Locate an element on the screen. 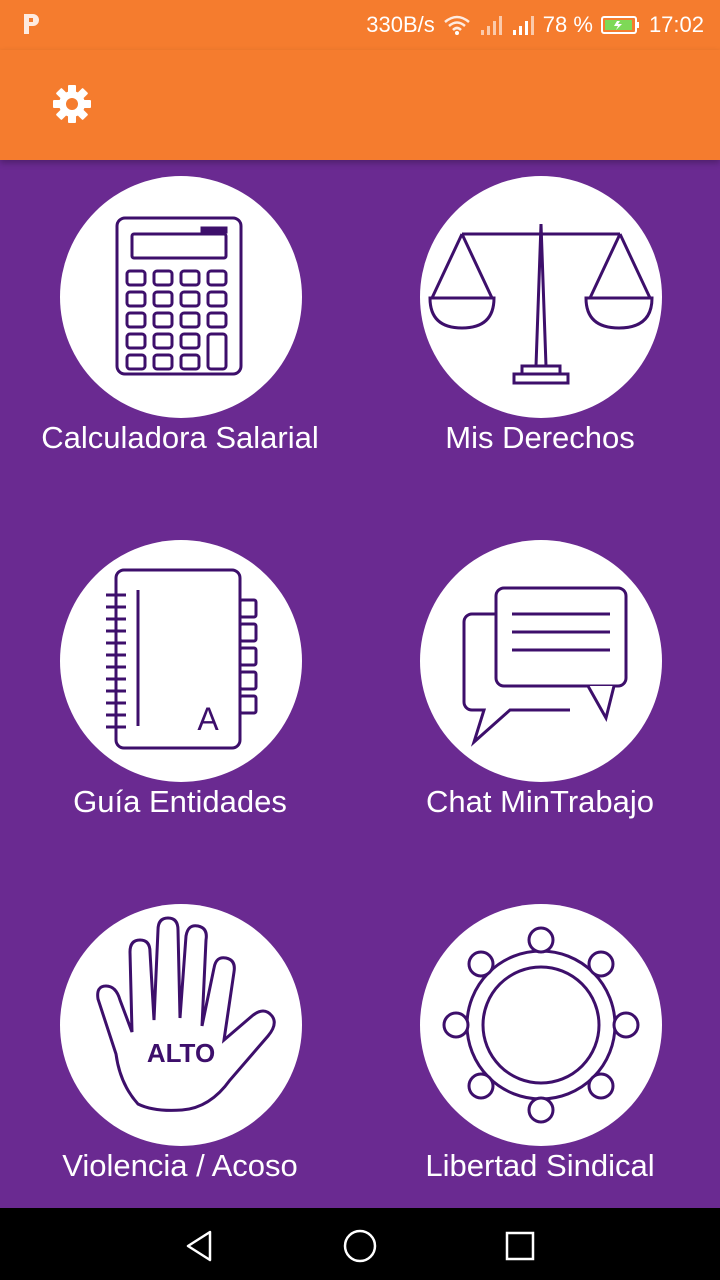  menu-item-libertad-sindical: Libertad Sindical is located at coordinates (540, 1058).